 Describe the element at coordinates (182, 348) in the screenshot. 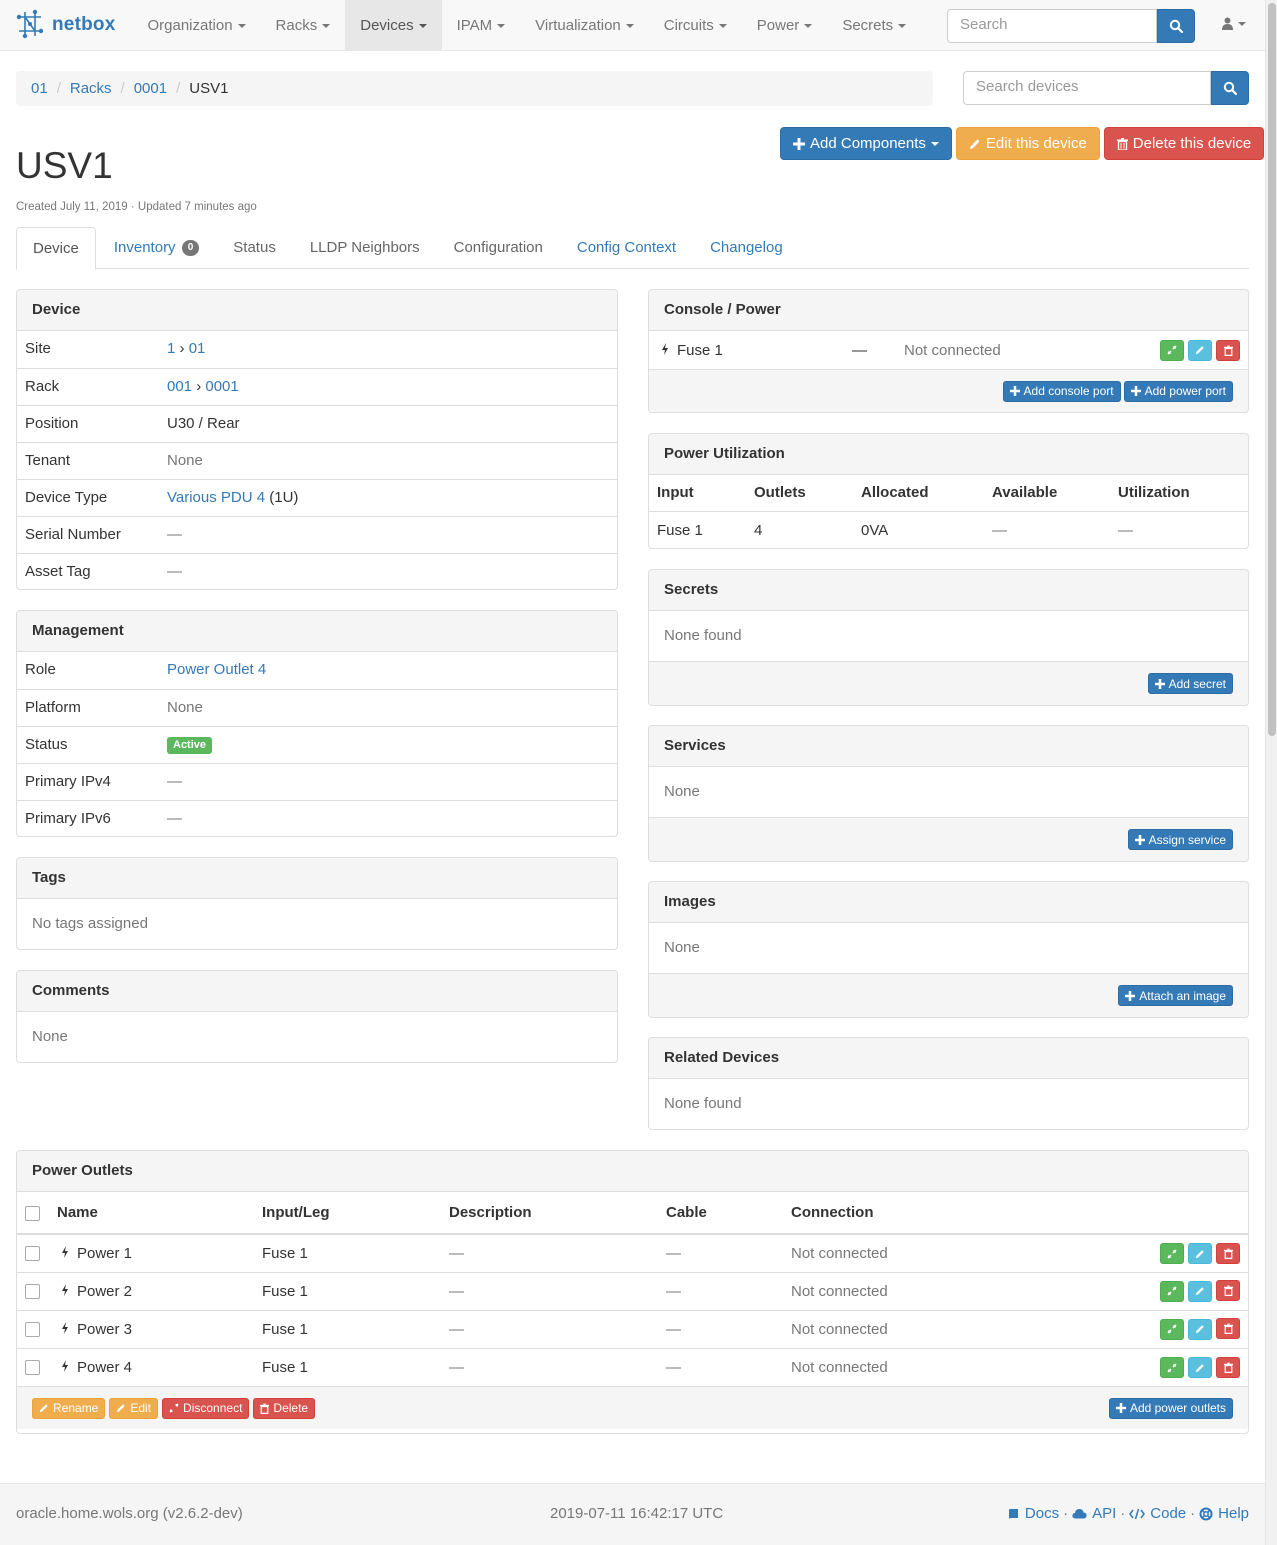

I see `chevron-right-icon: ›` at that location.